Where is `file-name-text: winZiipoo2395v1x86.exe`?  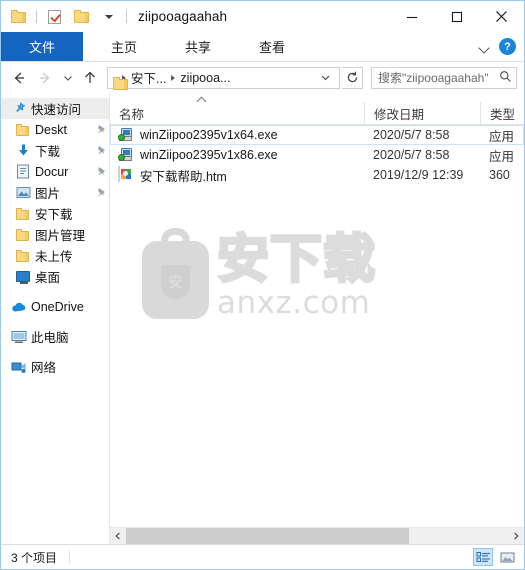 file-name-text: winZiipoo2395v1x86.exe is located at coordinates (209, 155).